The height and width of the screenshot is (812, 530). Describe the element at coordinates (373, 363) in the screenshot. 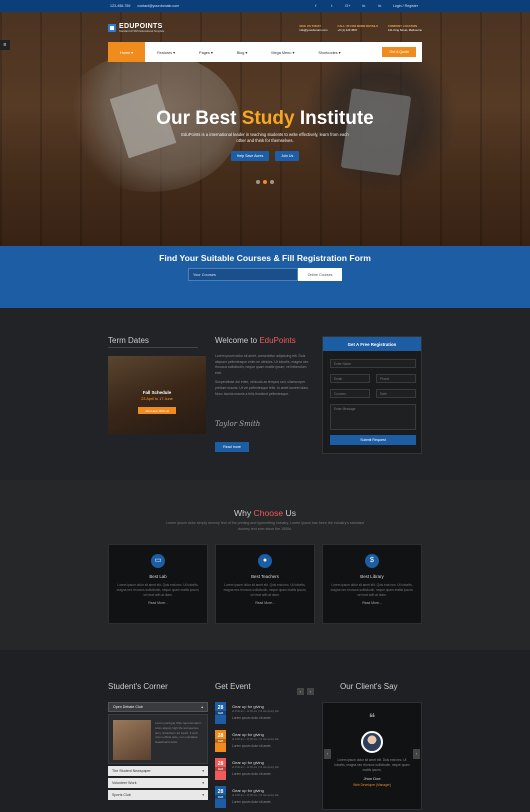

I see `name-field: Enter Name` at that location.